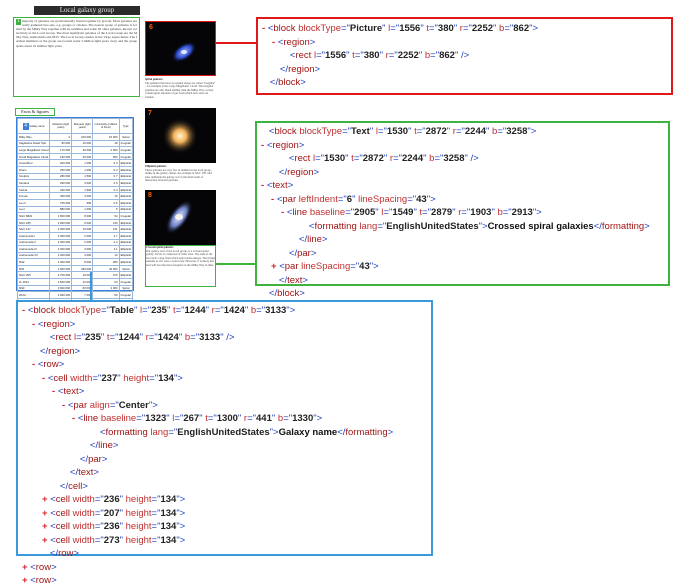  I want to click on table-cell: 2 700 000, so click(61, 275).